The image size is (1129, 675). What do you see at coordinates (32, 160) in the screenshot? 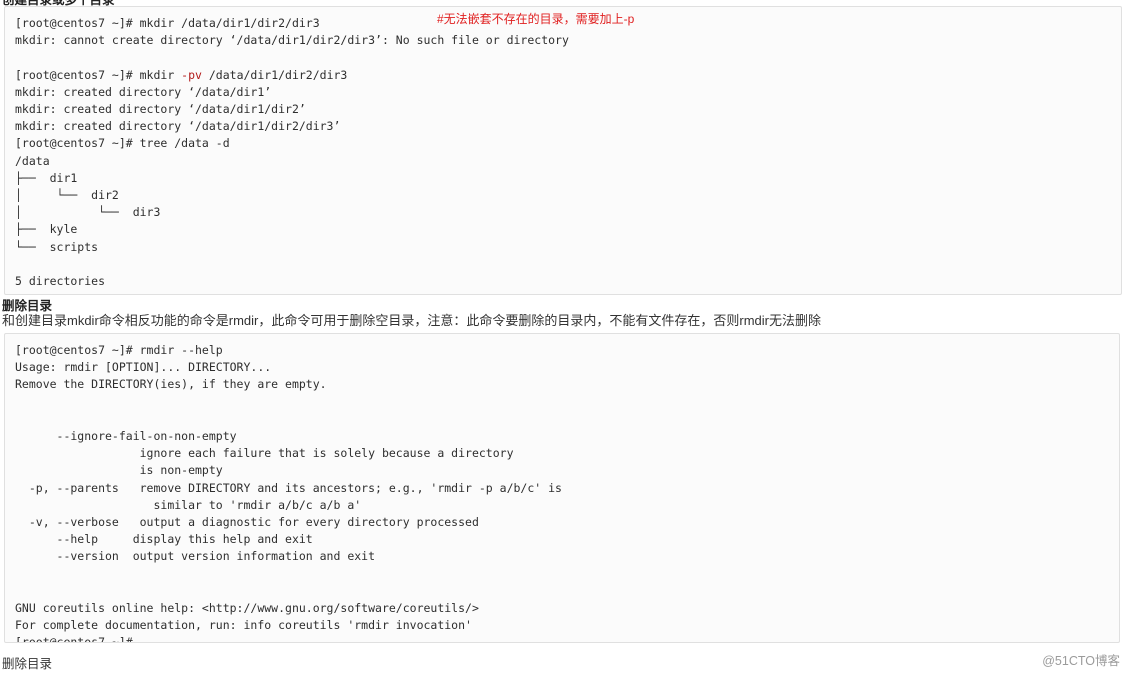
I see `terminal-line: /data` at bounding box center [32, 160].